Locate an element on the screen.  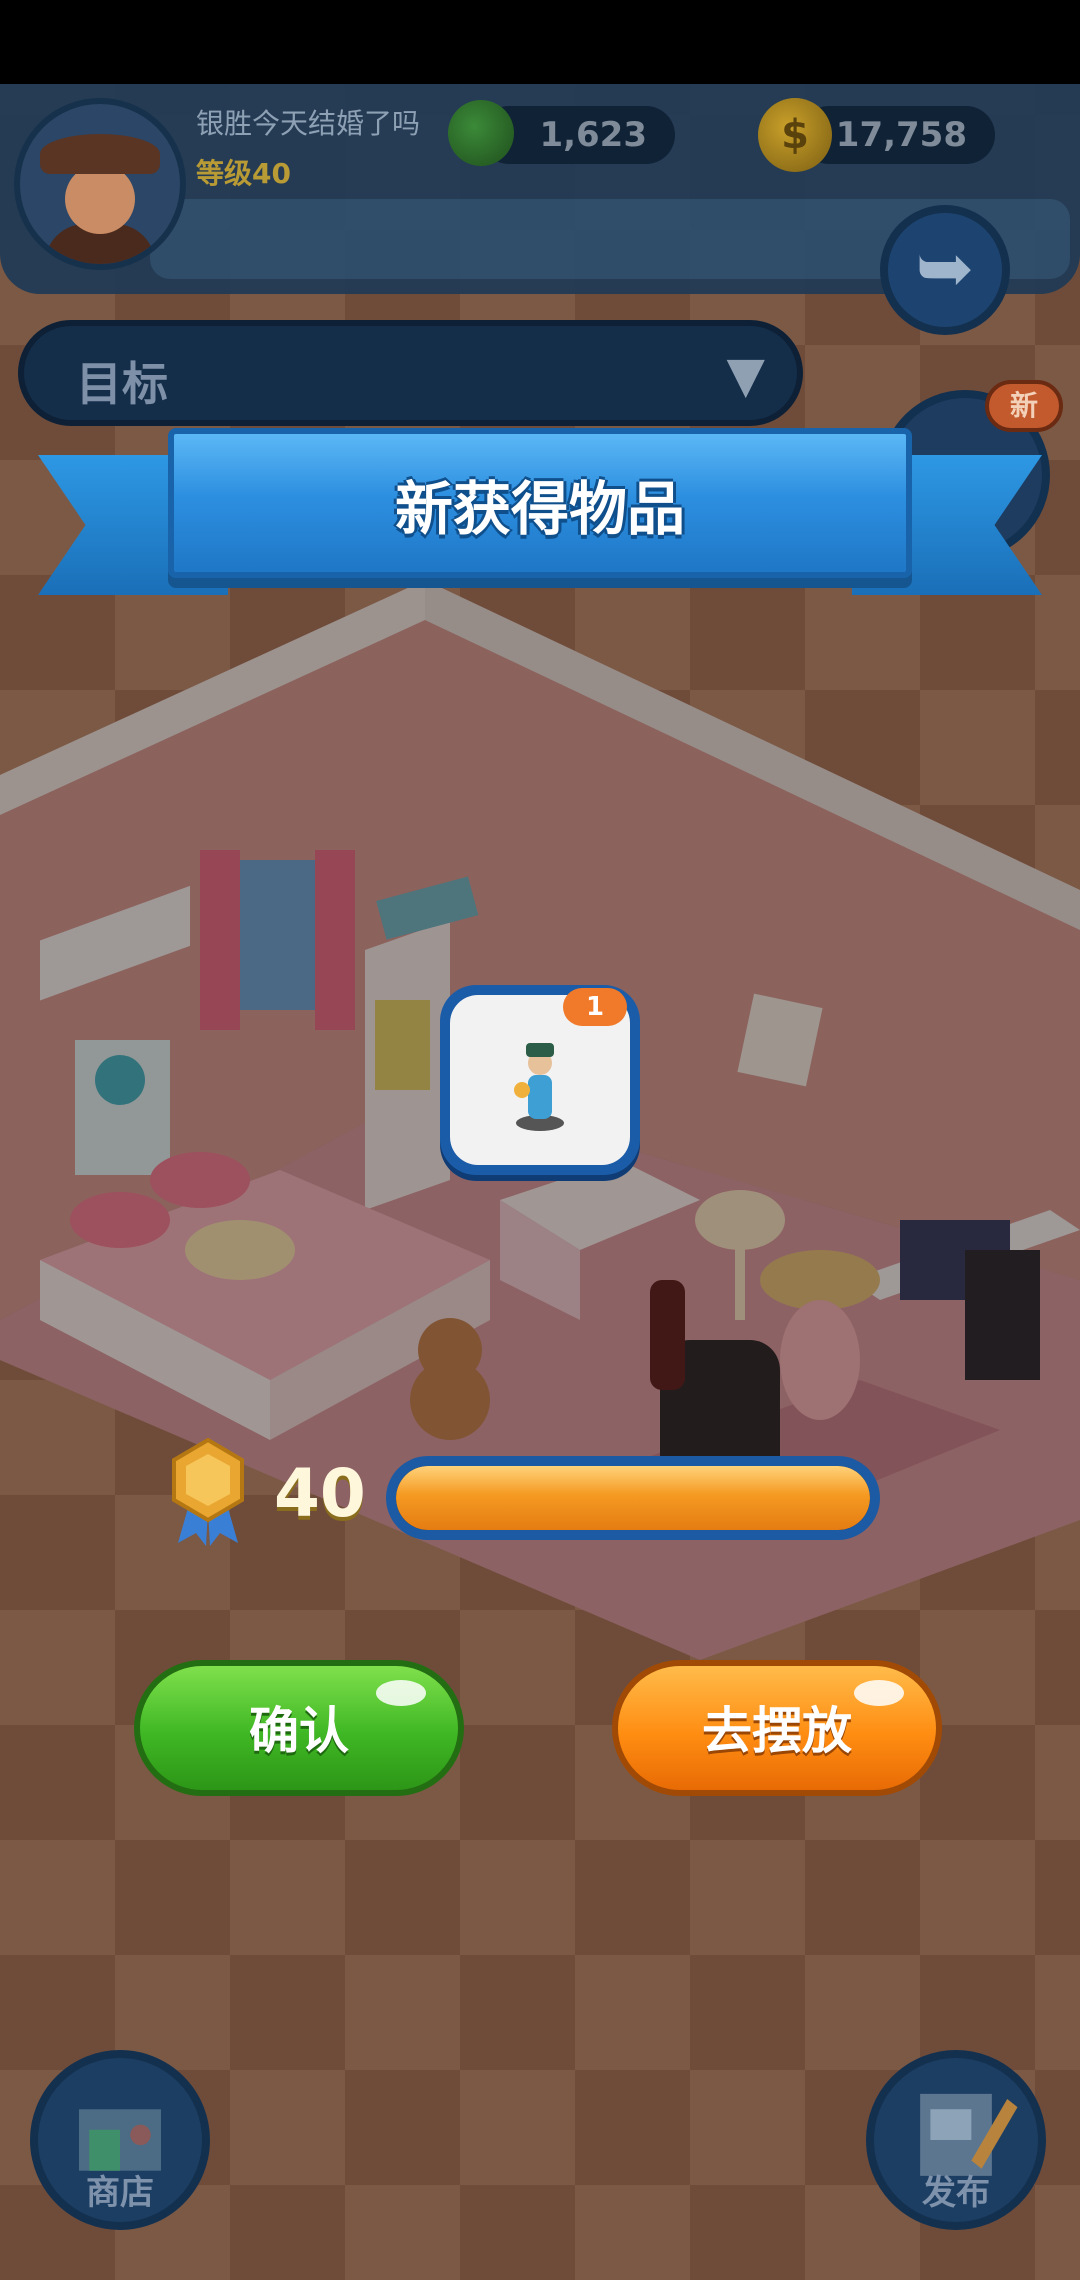
confirm-button: 确认 is located at coordinates (299, 1728).